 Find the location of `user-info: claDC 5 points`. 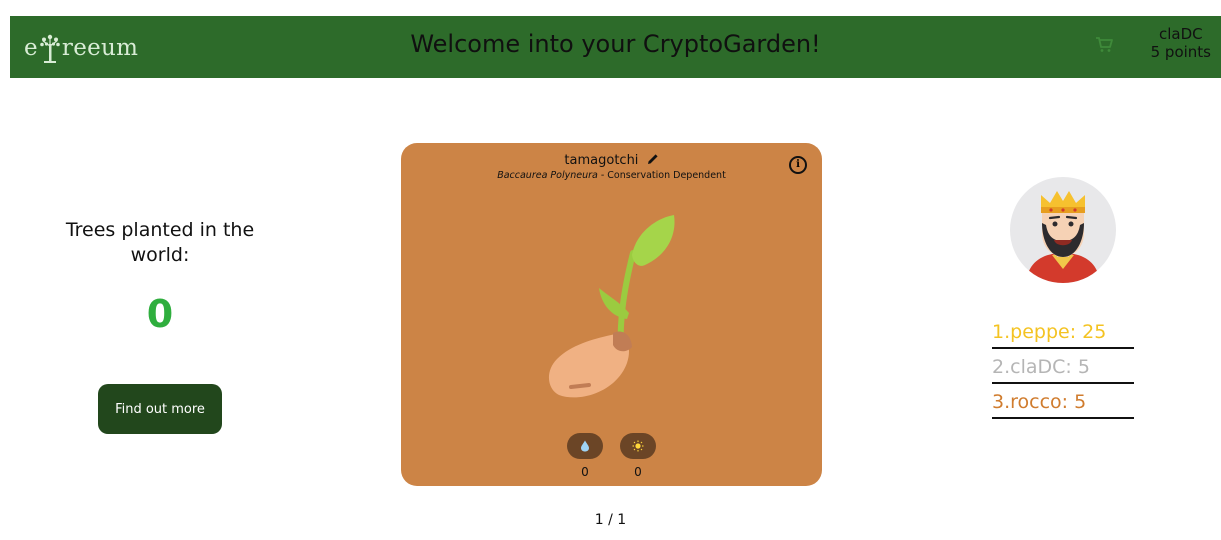

user-info: claDC 5 points is located at coordinates (1181, 43).